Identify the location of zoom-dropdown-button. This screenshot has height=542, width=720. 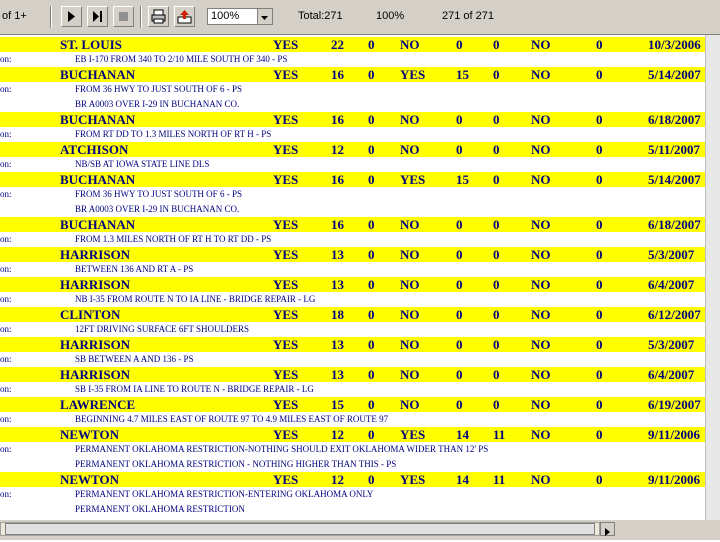
(264, 16).